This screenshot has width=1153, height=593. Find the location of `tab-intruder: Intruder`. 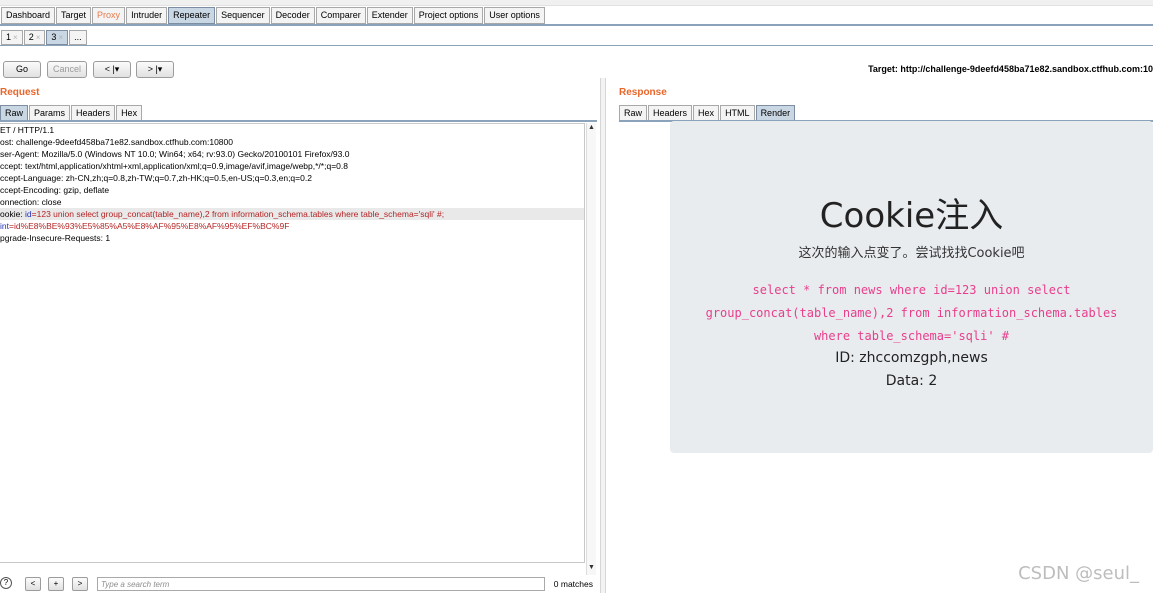

tab-intruder: Intruder is located at coordinates (147, 15).